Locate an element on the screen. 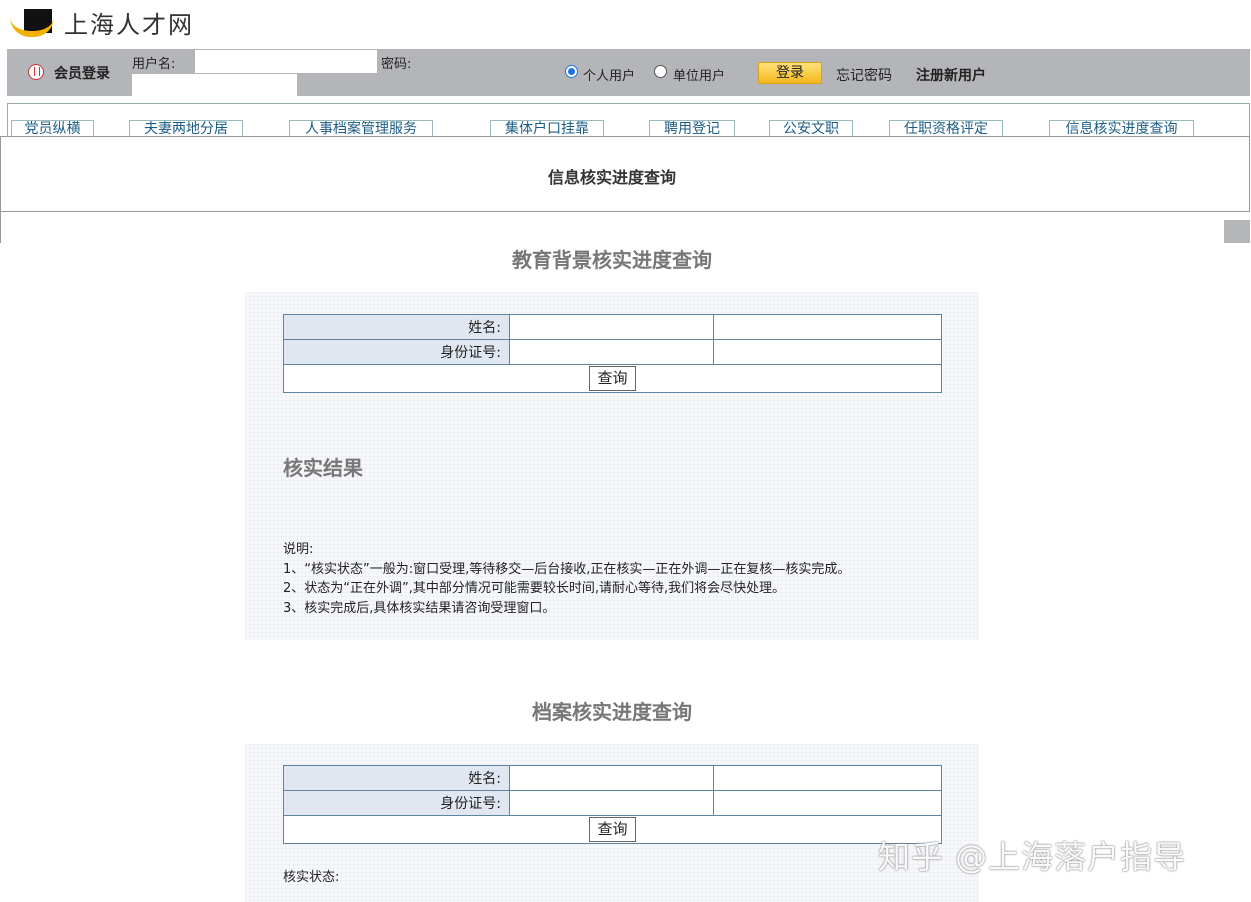 This screenshot has width=1251, height=902. login-button: 登录 is located at coordinates (790, 73).